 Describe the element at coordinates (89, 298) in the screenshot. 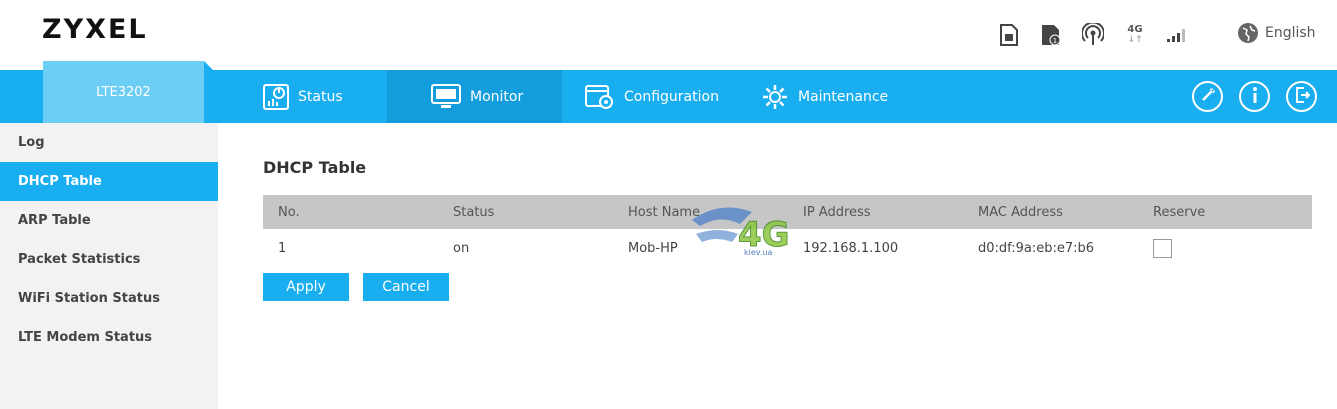

I see `sidebar-item-label: WiFi Station Status` at that location.